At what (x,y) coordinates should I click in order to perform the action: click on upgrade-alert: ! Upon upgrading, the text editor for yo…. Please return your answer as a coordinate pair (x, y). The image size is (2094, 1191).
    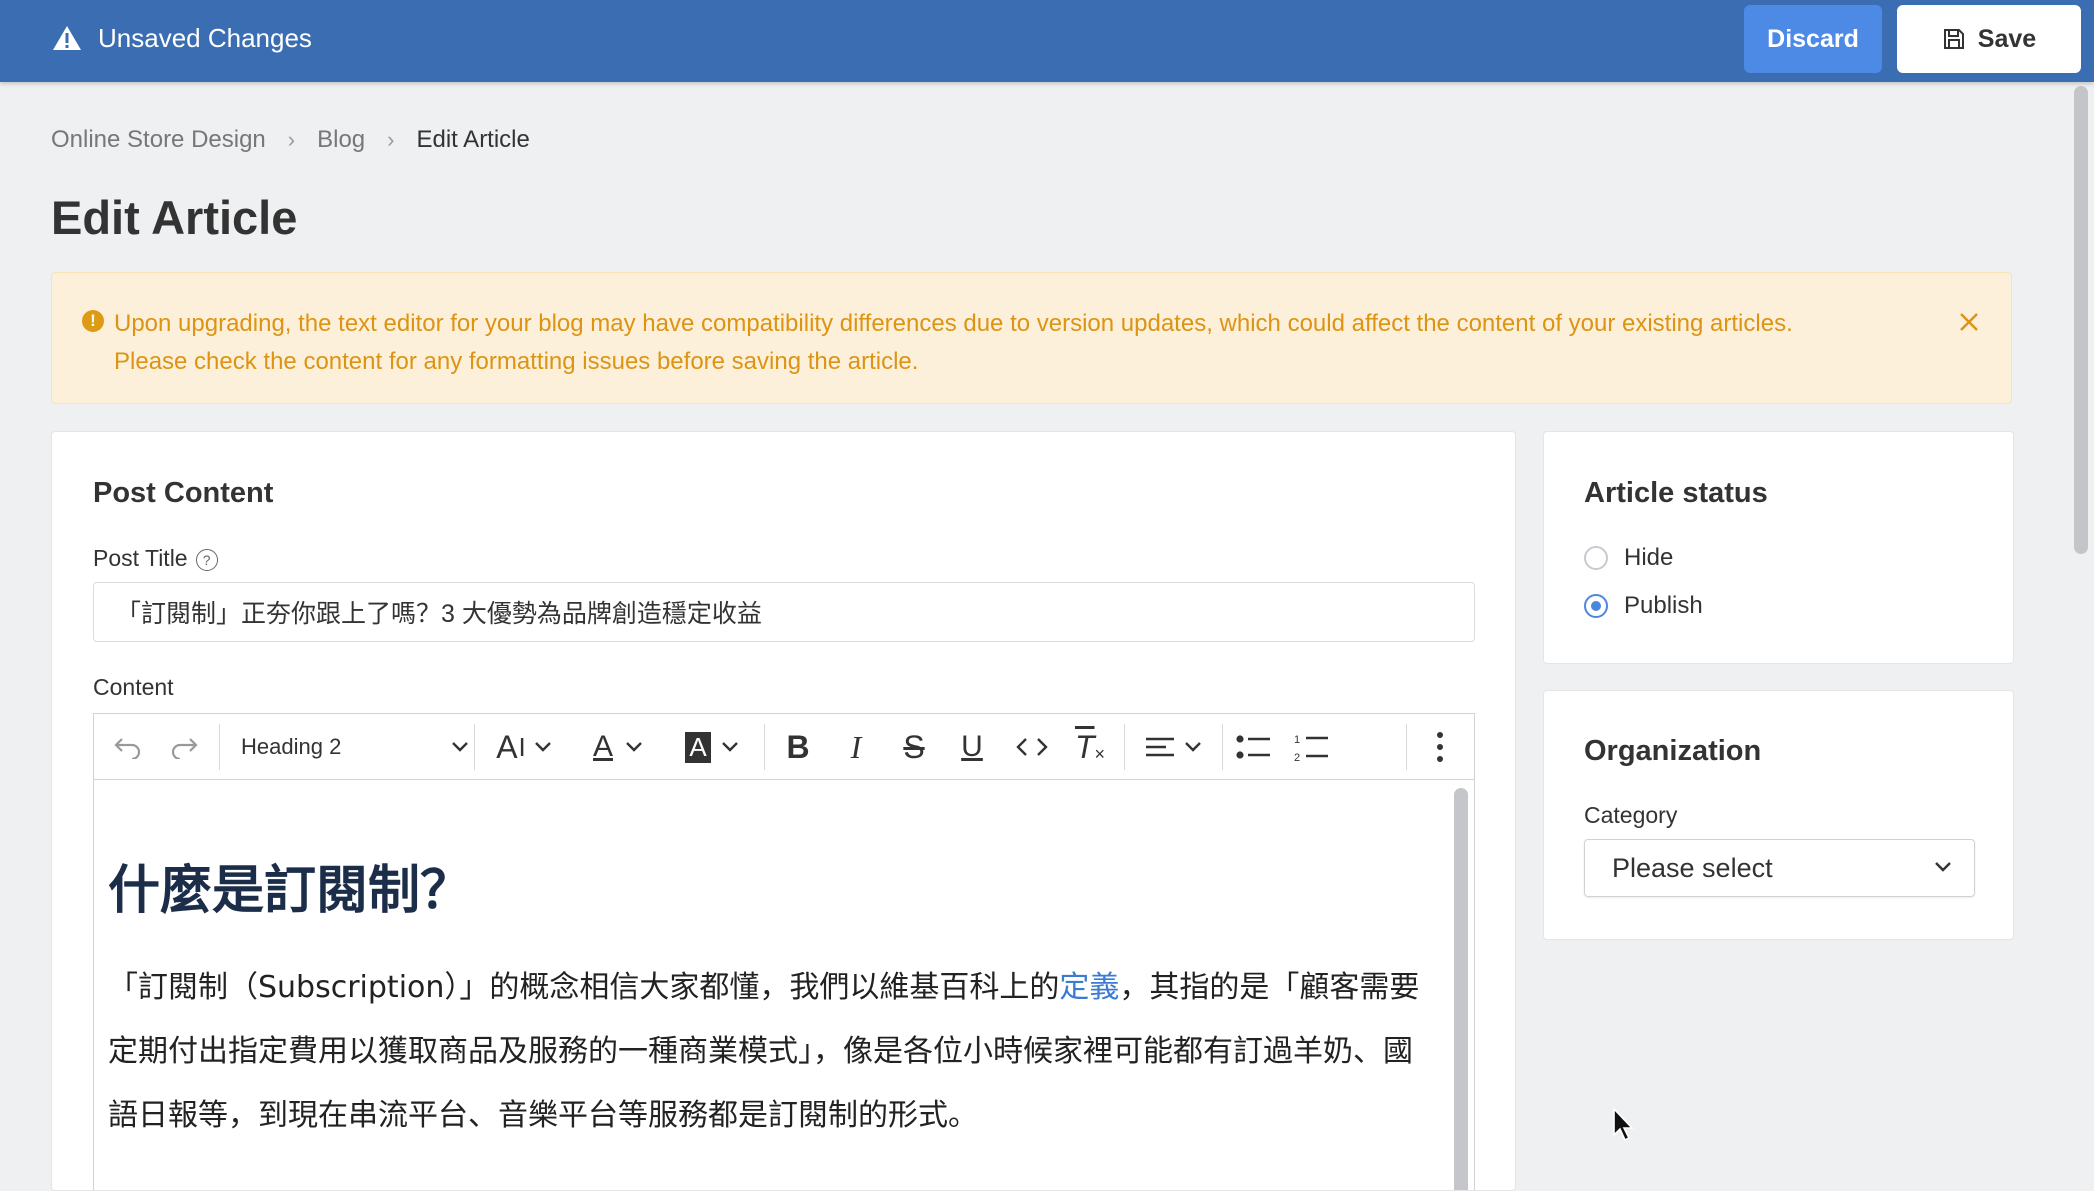
    Looking at the image, I should click on (1031, 338).